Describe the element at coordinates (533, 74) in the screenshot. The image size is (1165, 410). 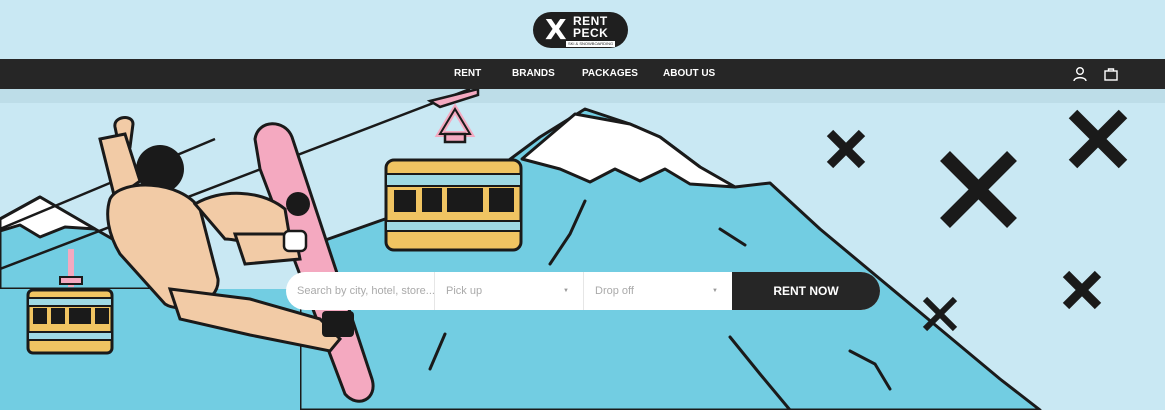
I see `nav-item-brands: BRANDS` at that location.